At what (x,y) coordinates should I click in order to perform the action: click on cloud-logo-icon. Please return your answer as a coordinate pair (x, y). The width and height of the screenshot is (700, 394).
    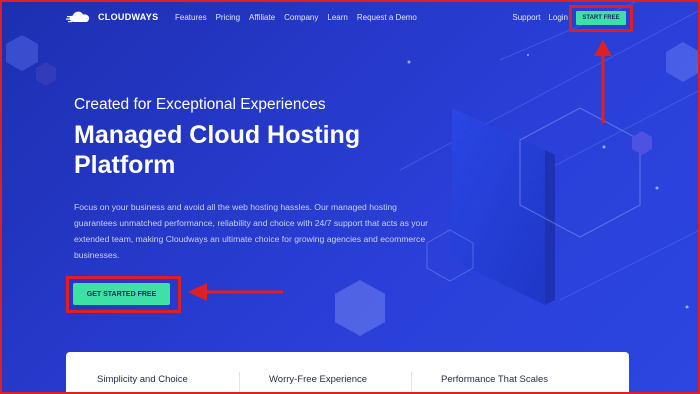
    Looking at the image, I should click on (78, 17).